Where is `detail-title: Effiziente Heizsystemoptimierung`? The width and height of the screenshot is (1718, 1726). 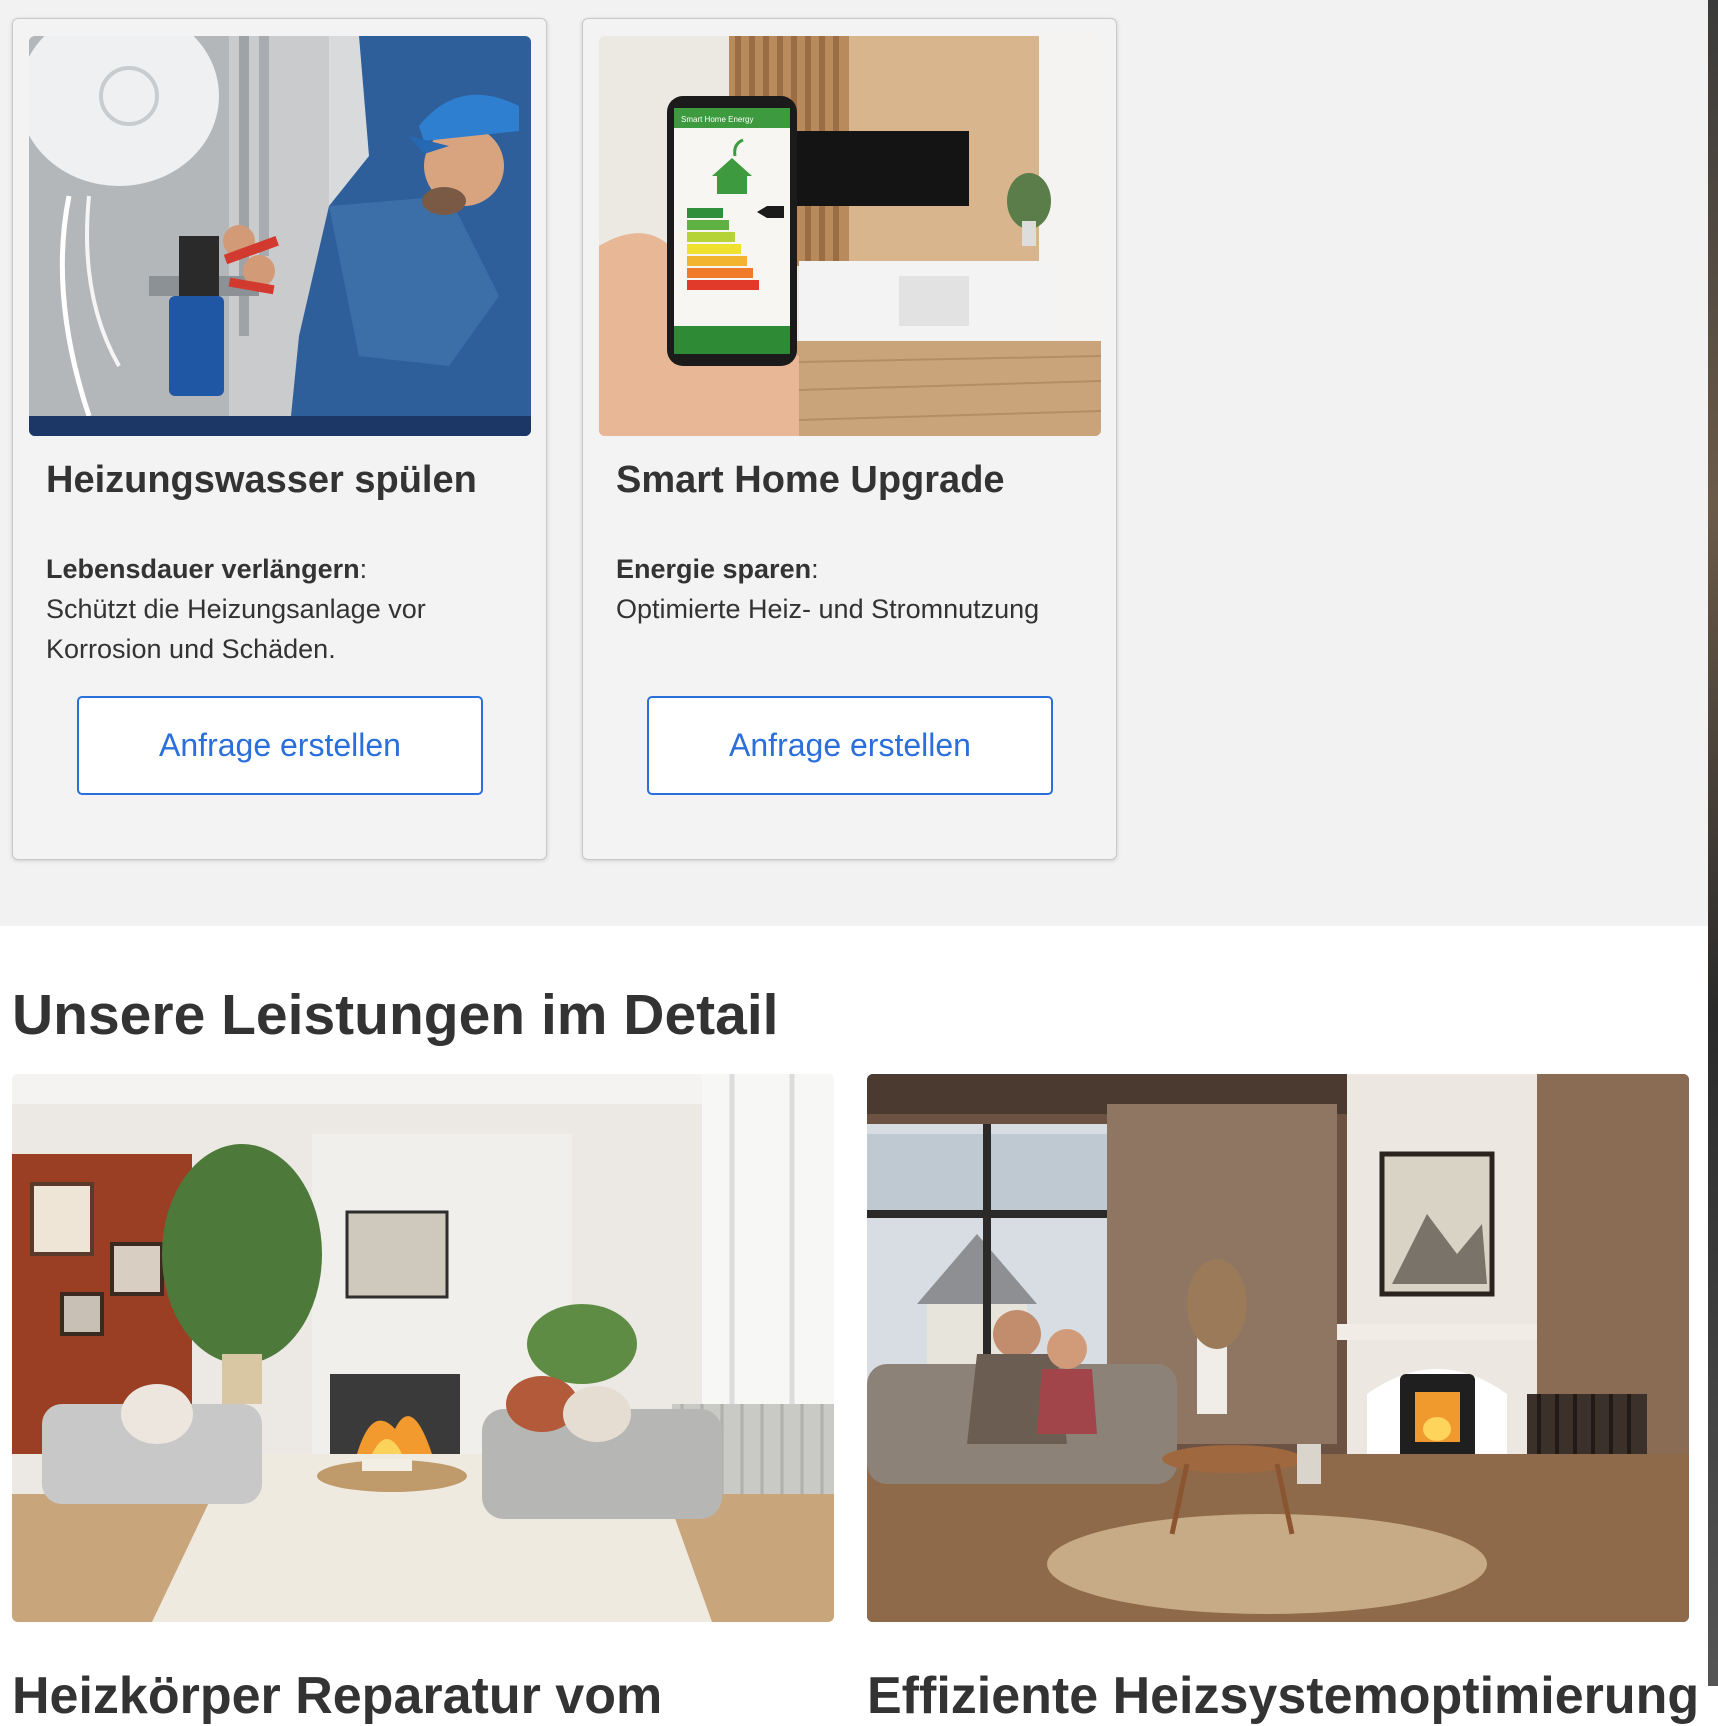
detail-title: Effiziente Heizsystemoptimierung is located at coordinates (1283, 1696).